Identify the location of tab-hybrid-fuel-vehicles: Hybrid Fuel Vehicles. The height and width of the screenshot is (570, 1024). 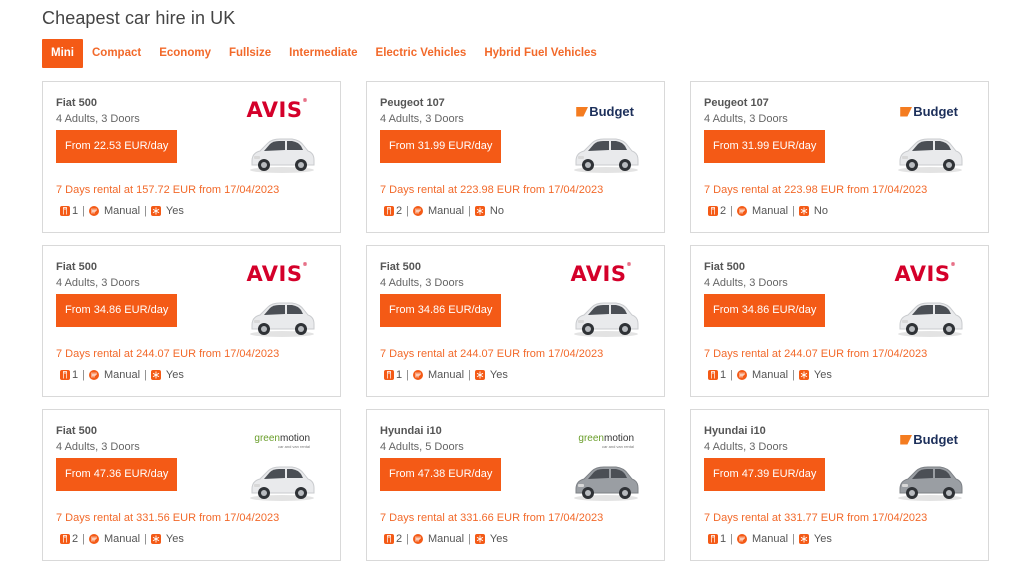
(540, 53).